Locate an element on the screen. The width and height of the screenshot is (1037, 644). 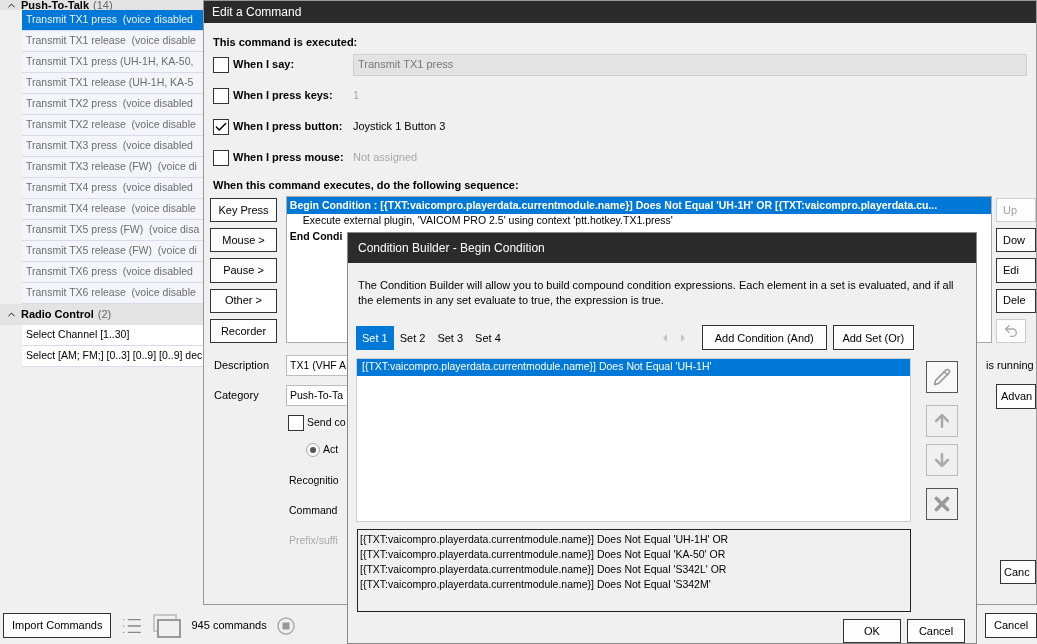
field-label: Description is located at coordinates (242, 366).